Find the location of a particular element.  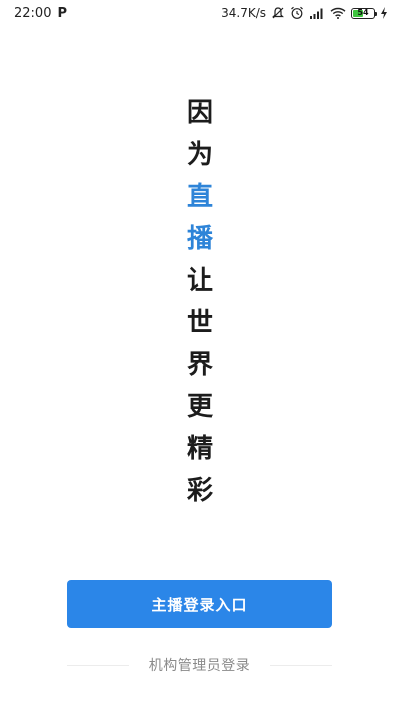

charging-icon is located at coordinates (384, 13).